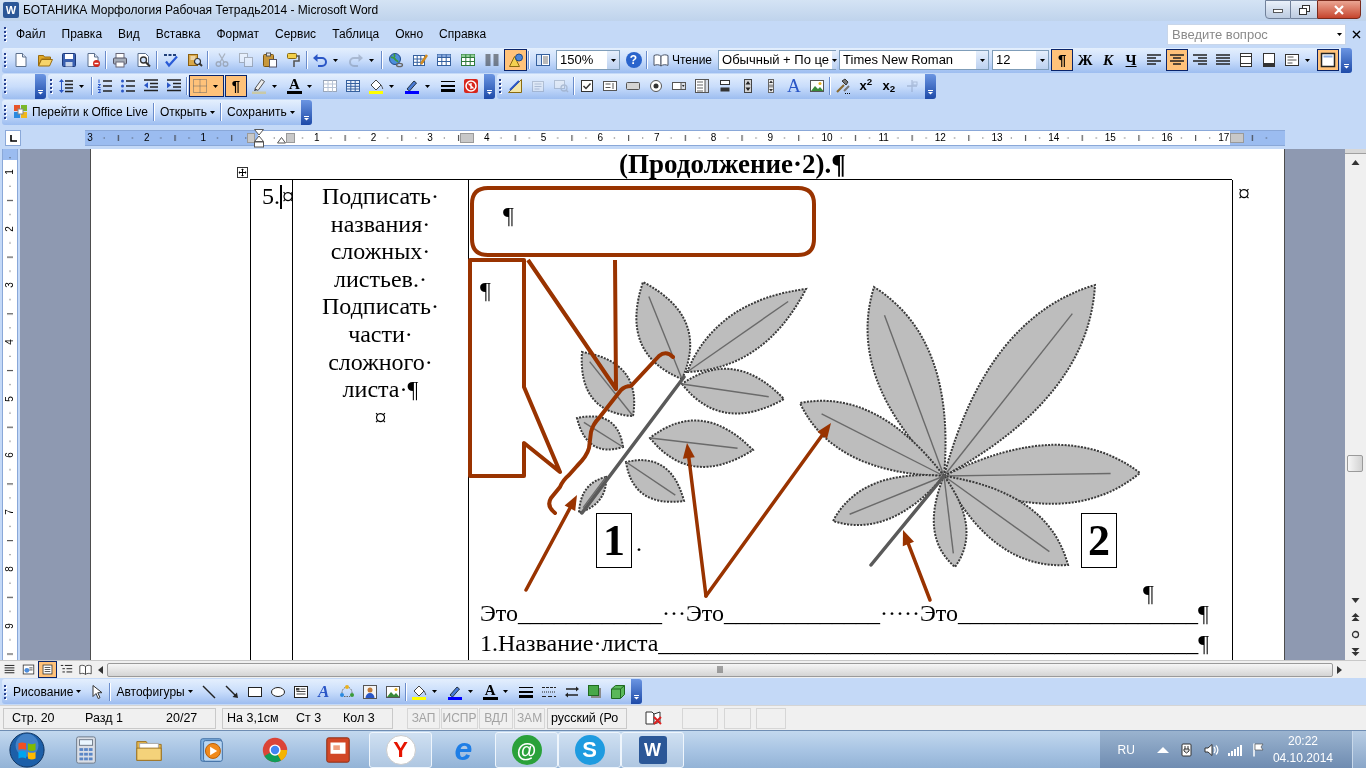 The height and width of the screenshot is (768, 1366). Describe the element at coordinates (10, 512) in the screenshot. I see `ruler-number: 7` at that location.